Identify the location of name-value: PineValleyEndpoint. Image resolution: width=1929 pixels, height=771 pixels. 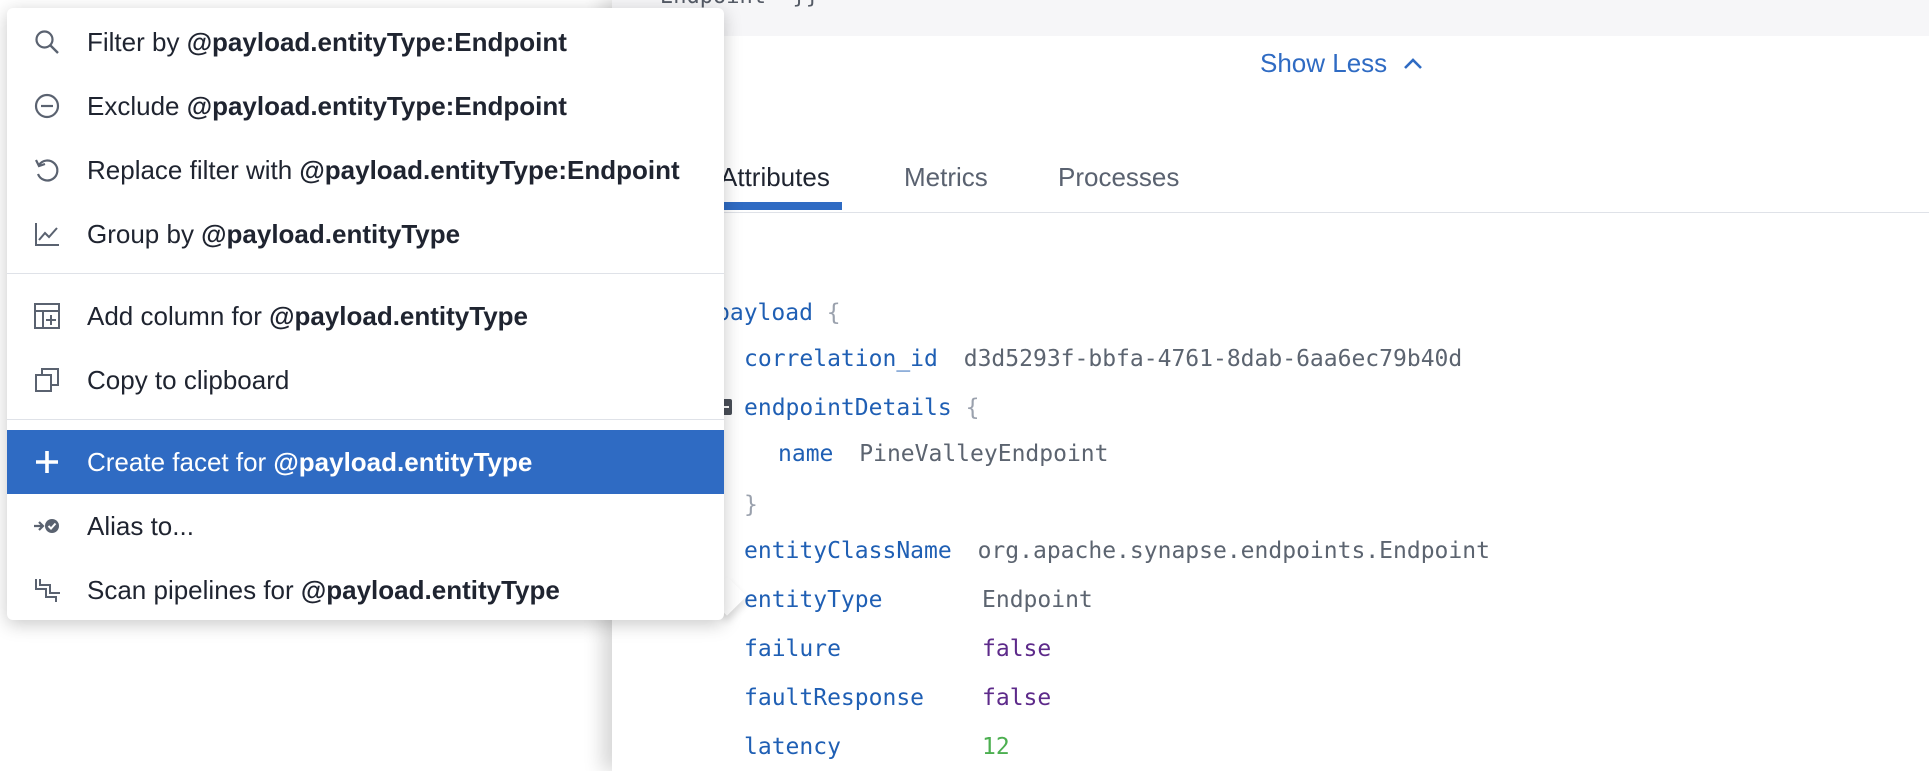
(983, 454).